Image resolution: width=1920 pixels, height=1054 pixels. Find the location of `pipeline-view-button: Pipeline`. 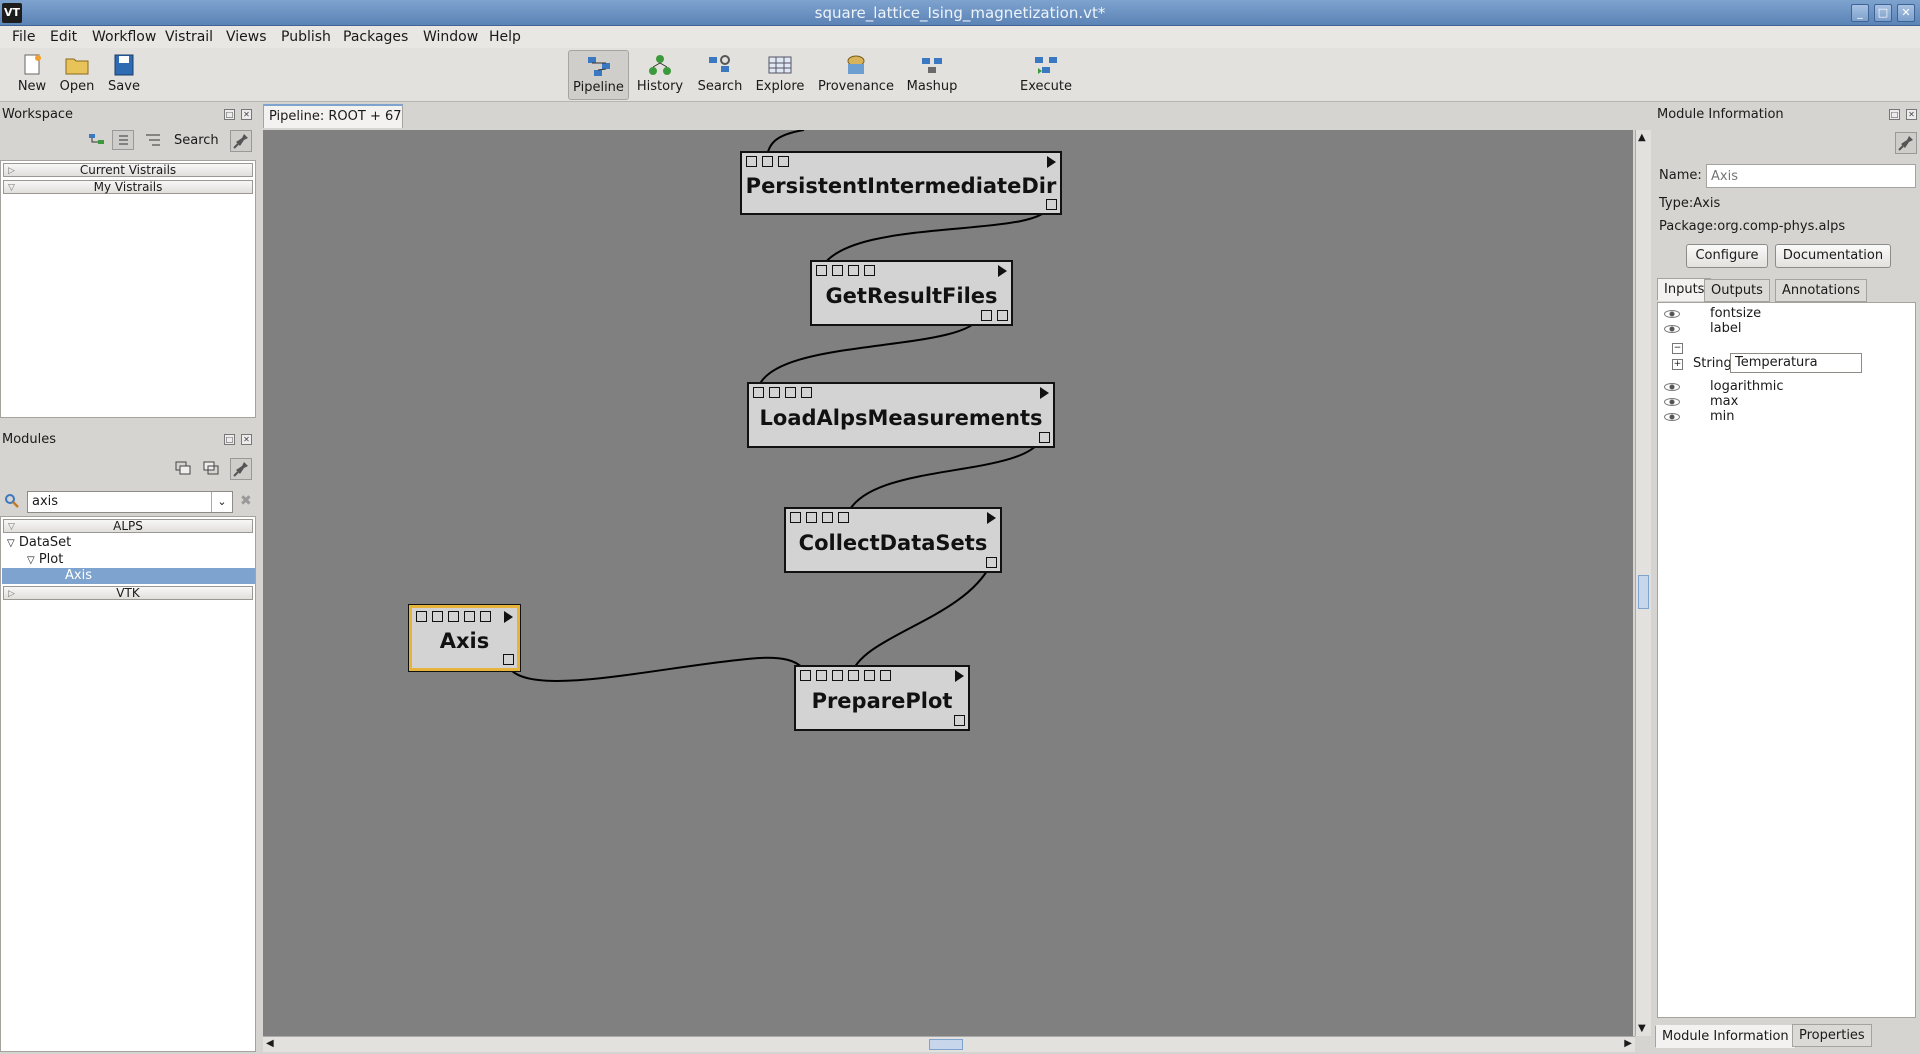

pipeline-view-button: Pipeline is located at coordinates (598, 75).